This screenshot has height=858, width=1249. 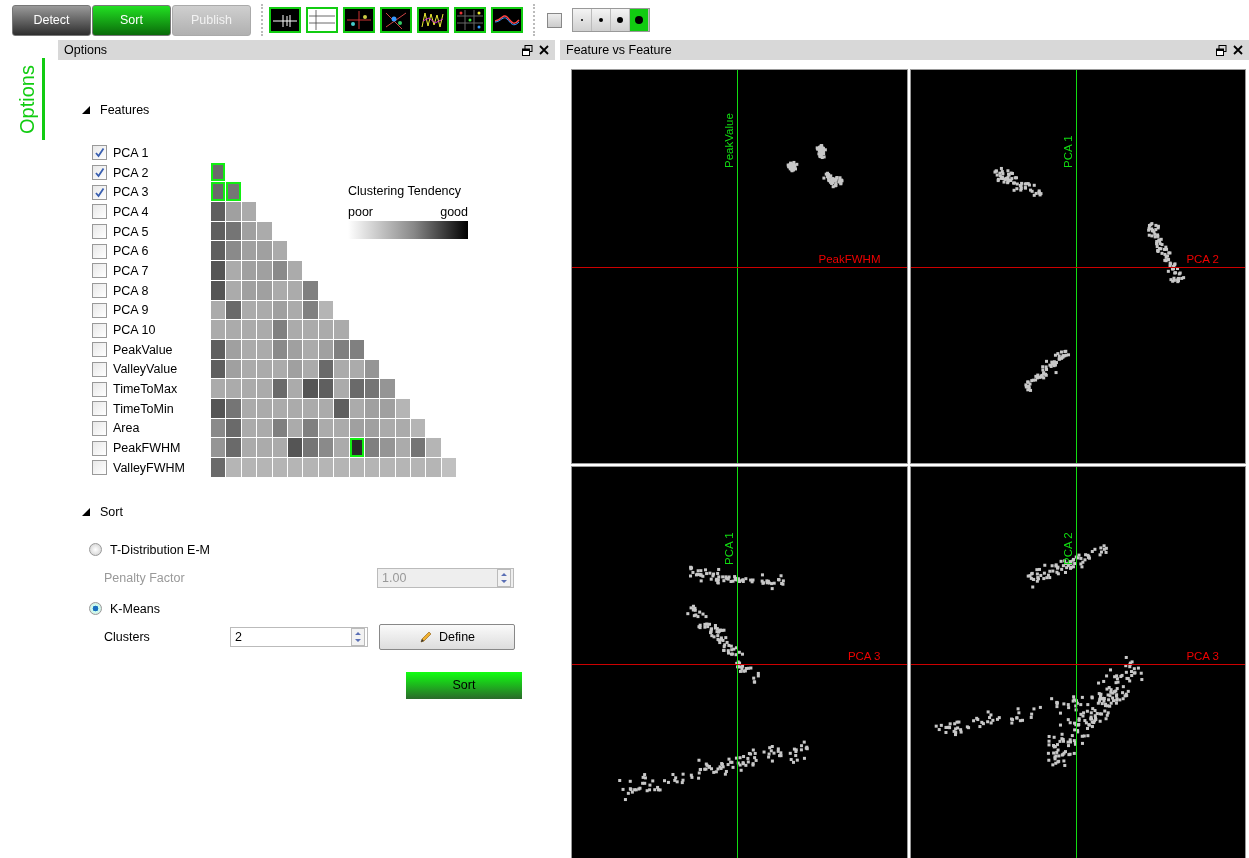 What do you see at coordinates (739, 662) in the screenshot?
I see `scatter-plot: PCA 1 PCA 3` at bounding box center [739, 662].